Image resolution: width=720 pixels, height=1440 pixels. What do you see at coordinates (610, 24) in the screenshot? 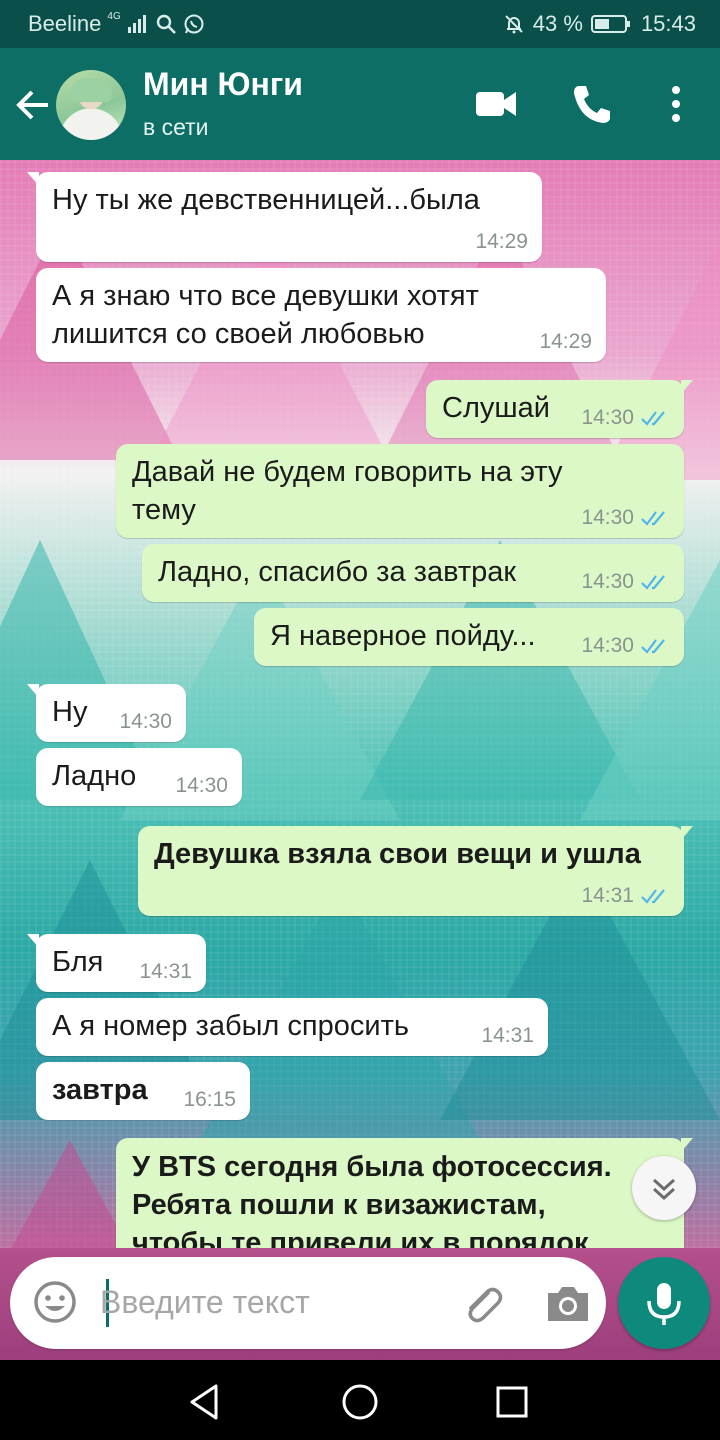
I see `battery-icon` at bounding box center [610, 24].